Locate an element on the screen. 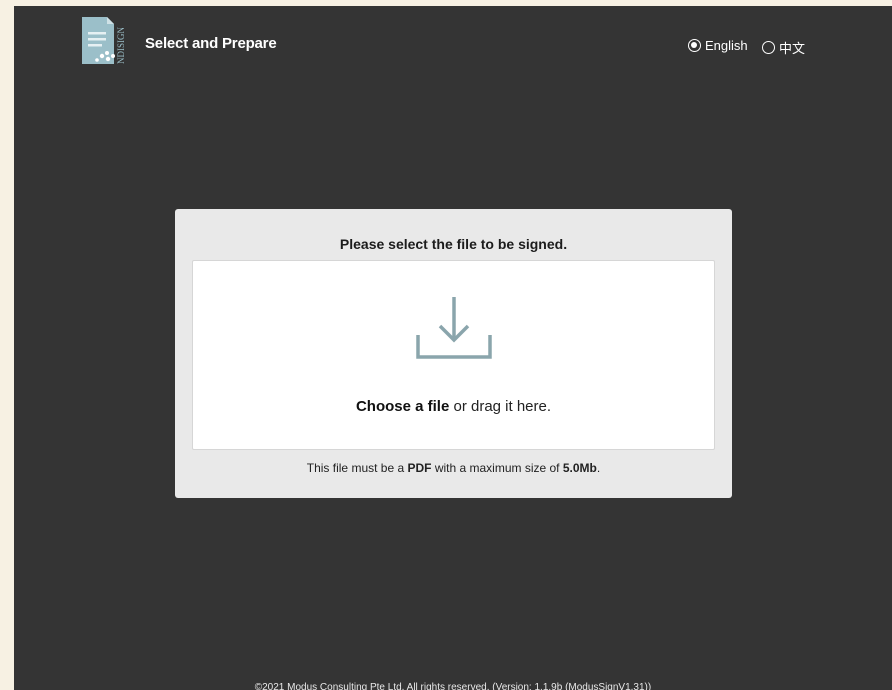 The width and height of the screenshot is (892, 690). language-option-chinese: 中文 is located at coordinates (783, 47).